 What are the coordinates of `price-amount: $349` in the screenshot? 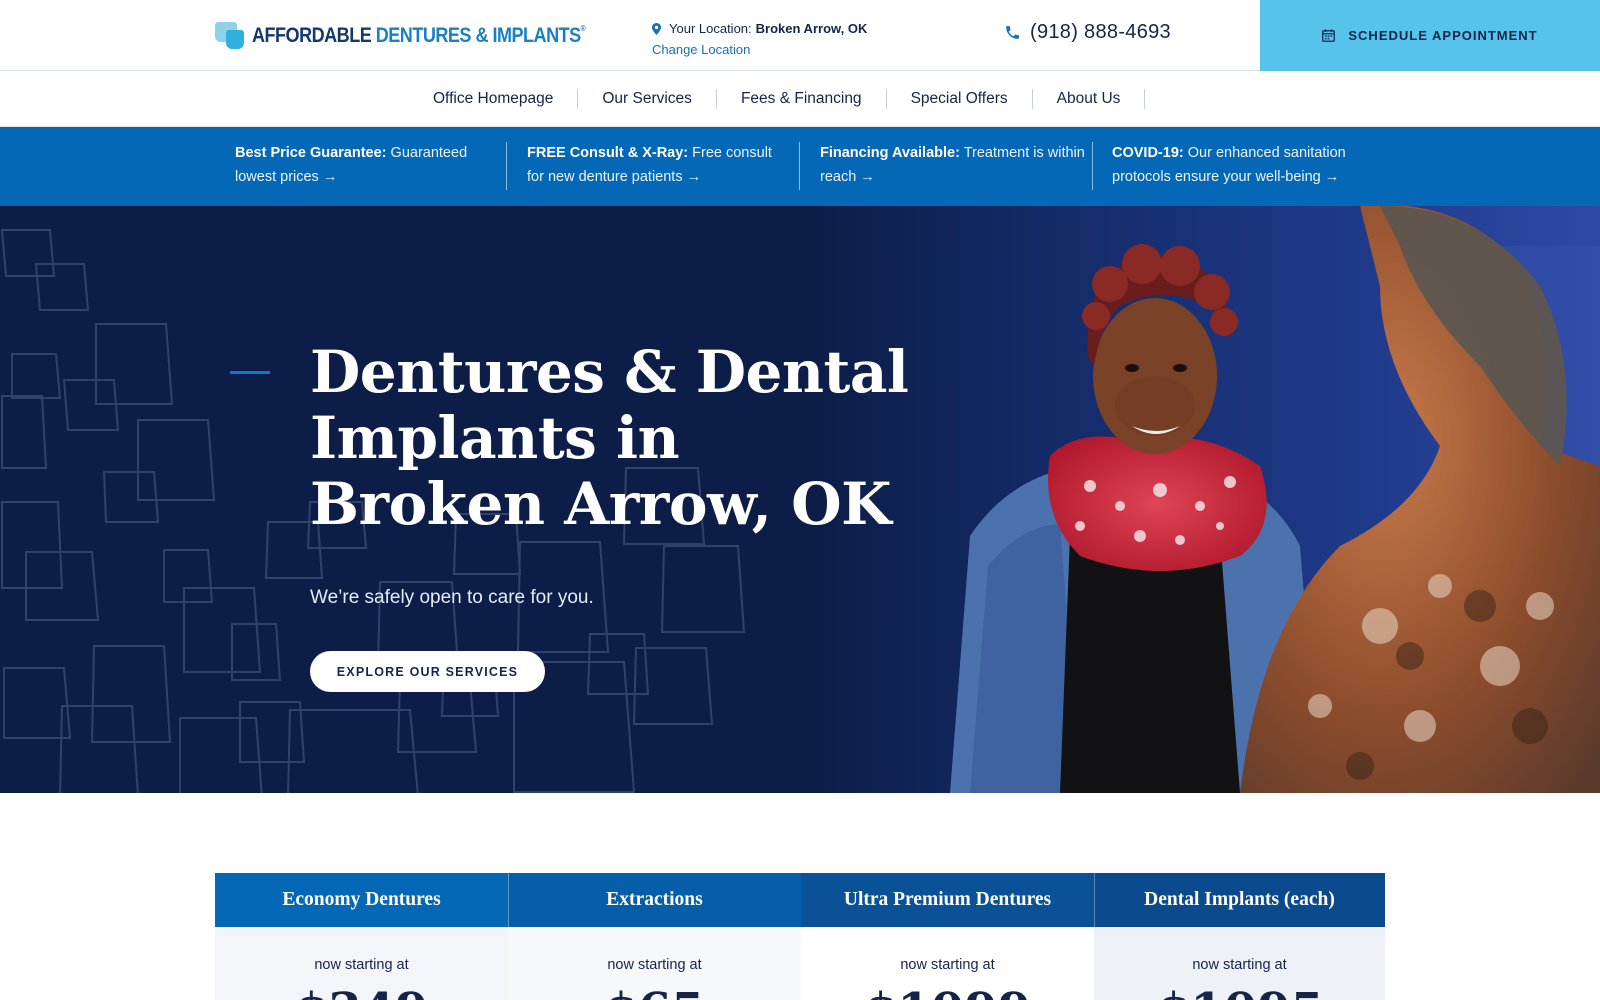 It's located at (361, 991).